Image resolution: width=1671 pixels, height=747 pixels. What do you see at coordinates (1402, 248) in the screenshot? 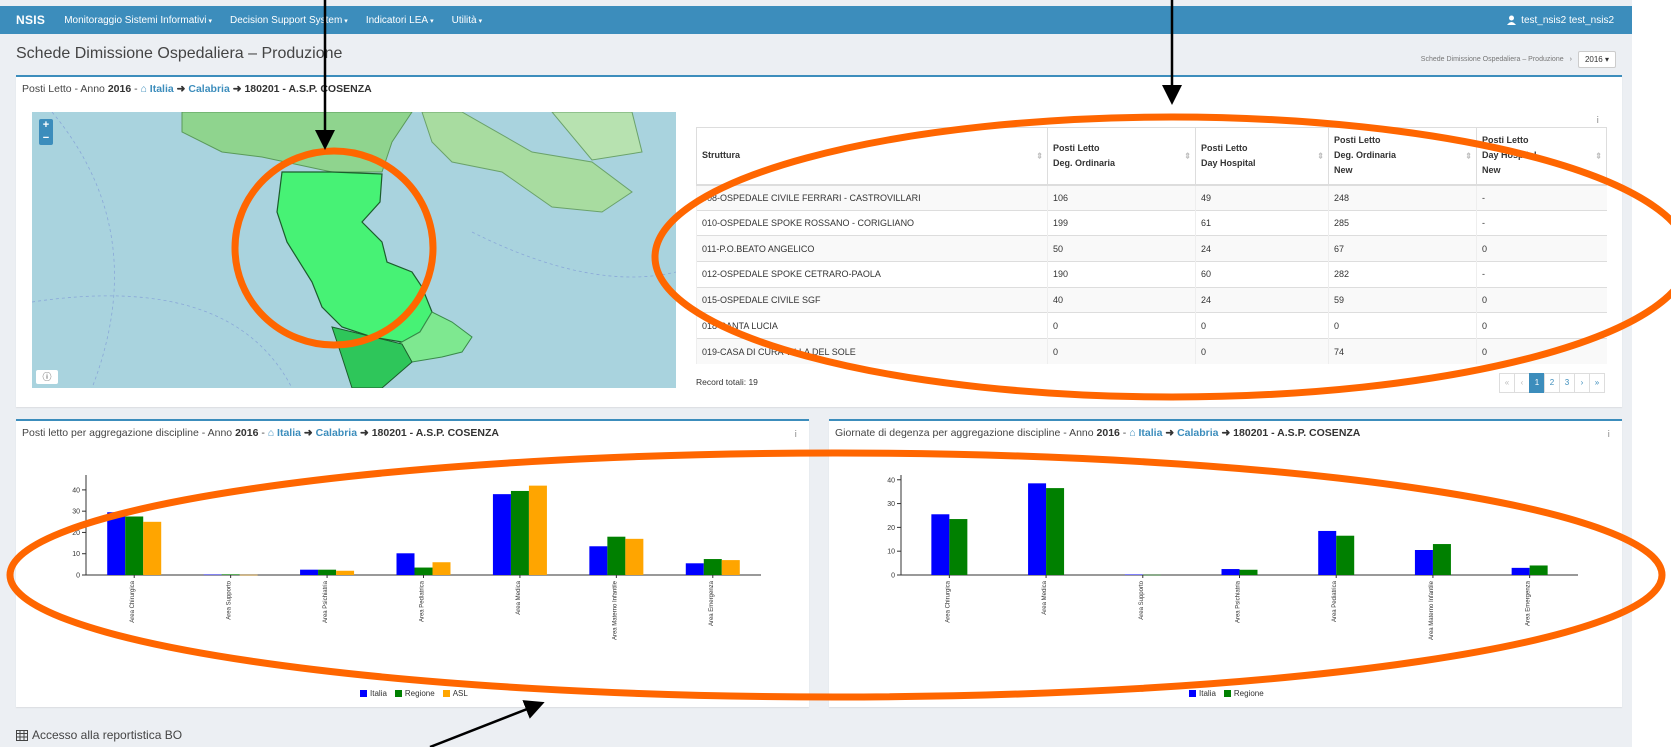
I see `cell-value: 67` at bounding box center [1402, 248].